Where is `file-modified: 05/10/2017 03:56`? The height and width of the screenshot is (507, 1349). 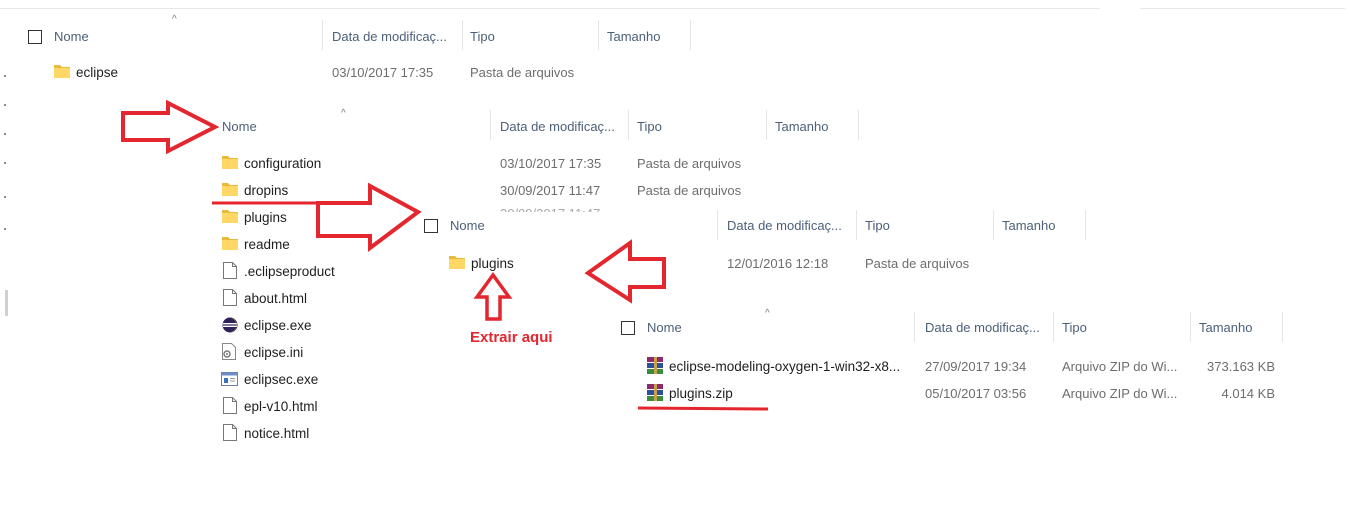
file-modified: 05/10/2017 03:56 is located at coordinates (976, 393).